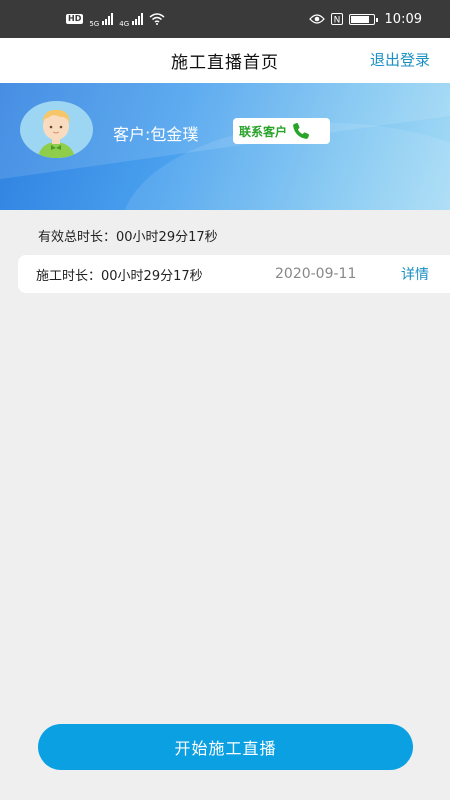  What do you see at coordinates (234, 274) in the screenshot?
I see `record-row: 施工时长：00小时29分17秒 2020-09-11 详情` at bounding box center [234, 274].